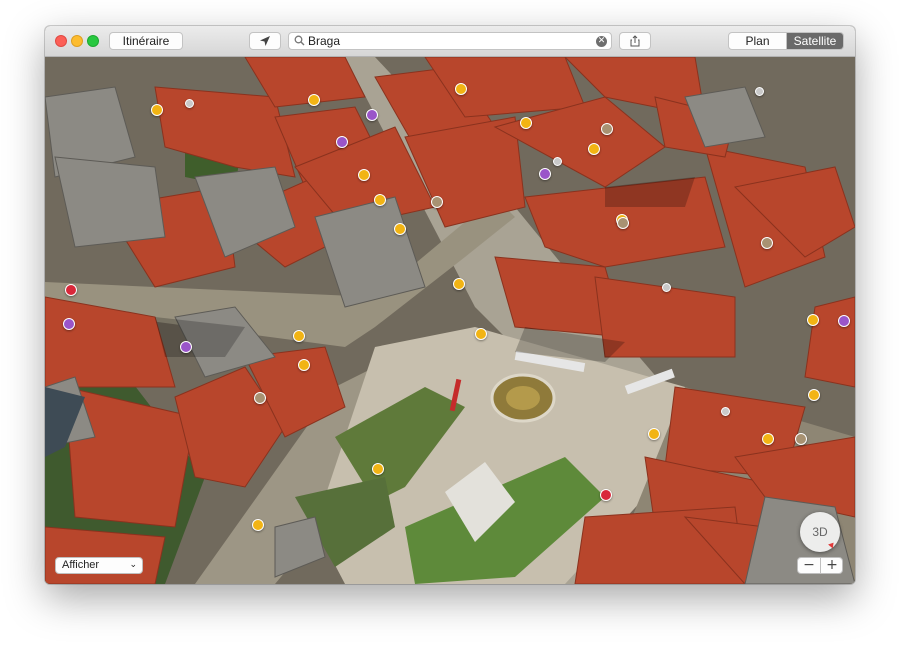 The height and width of the screenshot is (649, 900). What do you see at coordinates (820, 532) in the screenshot?
I see `compass-3d-button: 3D` at bounding box center [820, 532].